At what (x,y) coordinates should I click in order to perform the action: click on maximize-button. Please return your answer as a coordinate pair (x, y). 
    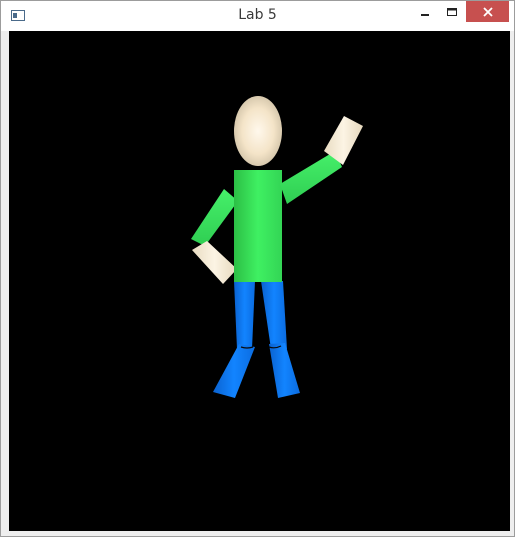
    Looking at the image, I should click on (452, 11).